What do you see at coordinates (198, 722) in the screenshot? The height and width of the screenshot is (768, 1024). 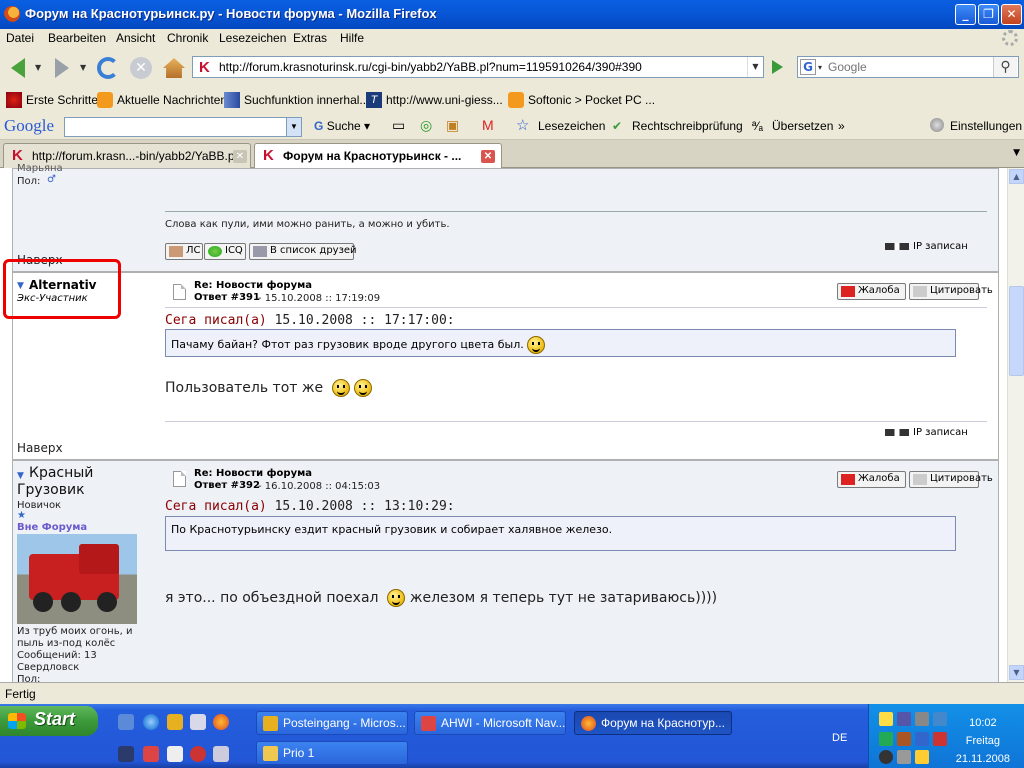 I see `quicklaunch-app-icon` at bounding box center [198, 722].